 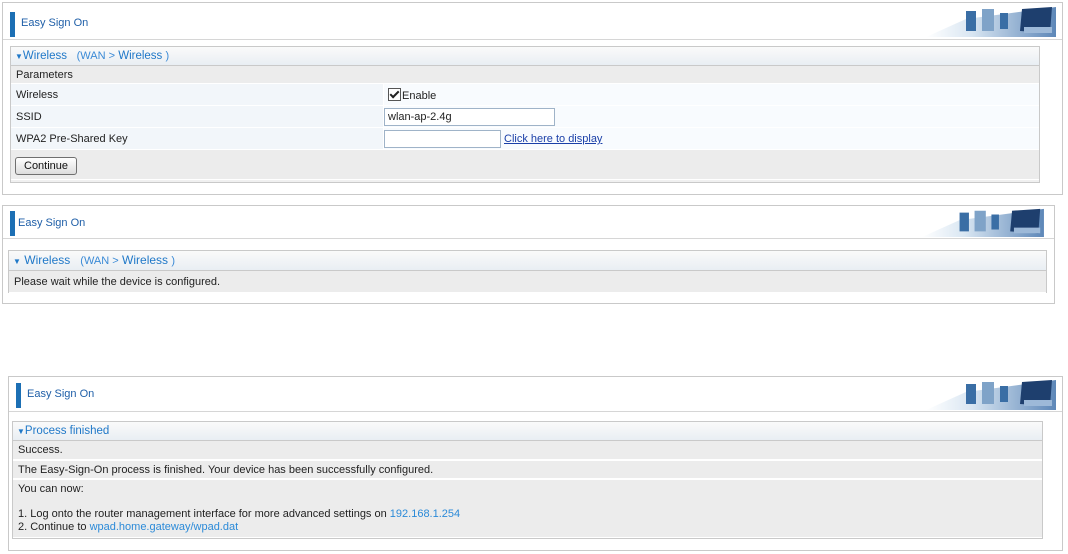 I want to click on parameters-label: Parameters, so click(x=44, y=75).